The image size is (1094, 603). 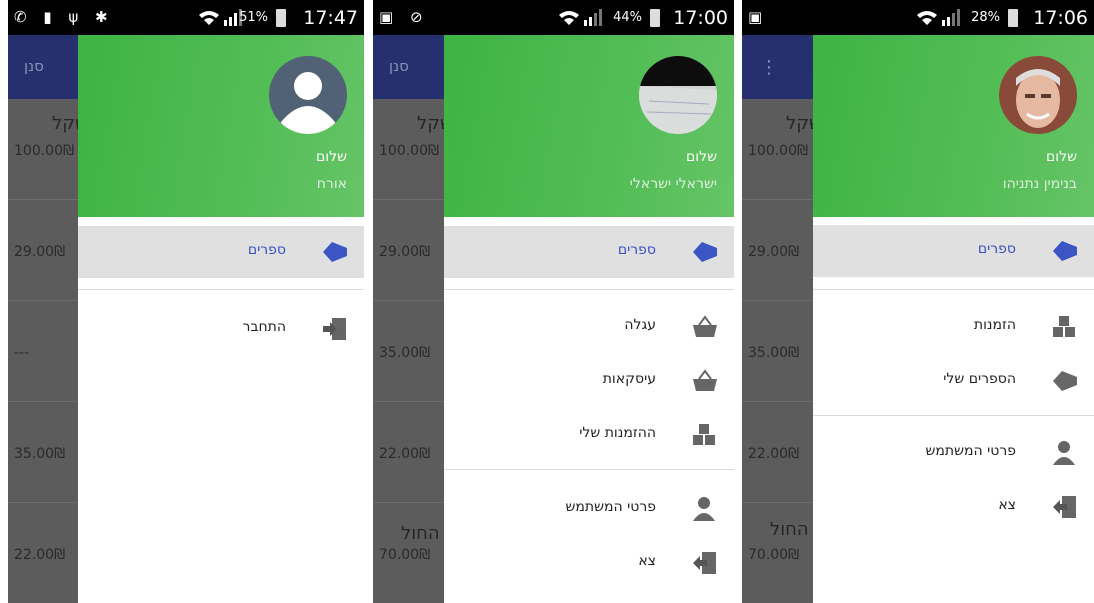 What do you see at coordinates (589, 381) in the screenshot?
I see `nav-item-transactions: עיסקאות` at bounding box center [589, 381].